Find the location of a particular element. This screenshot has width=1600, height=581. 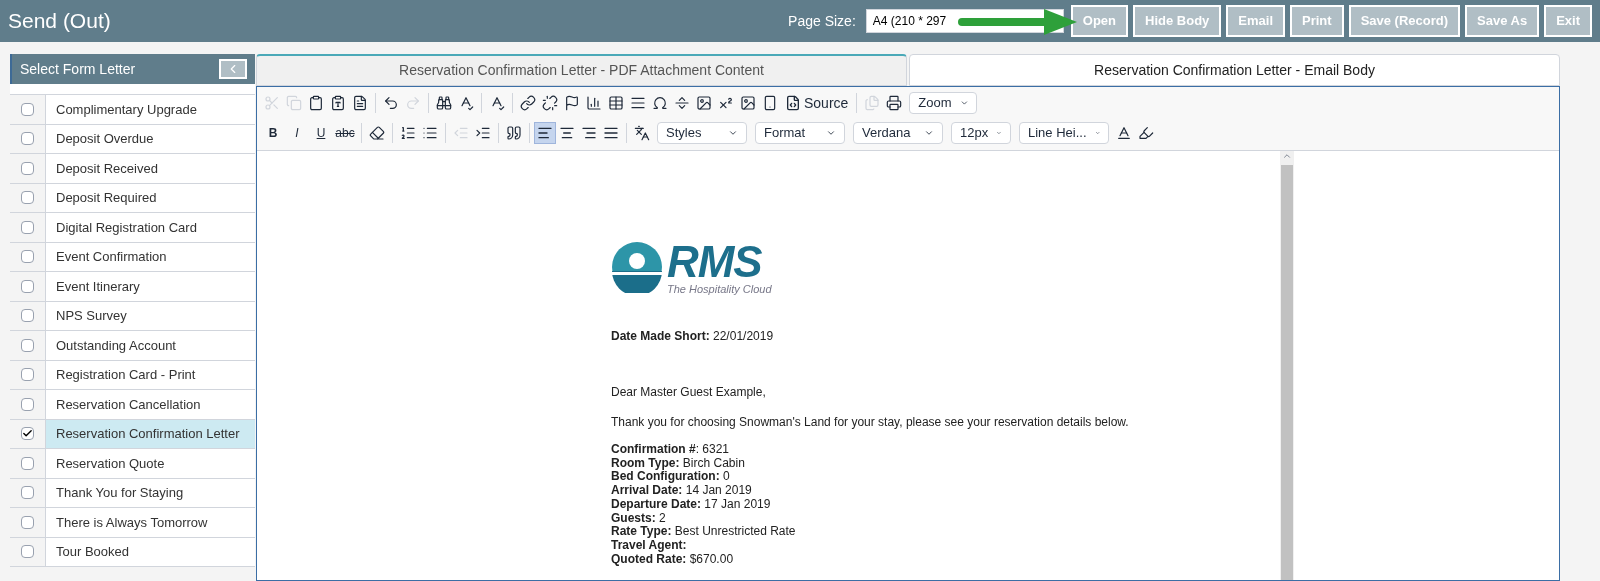

form-letter-name: Event Confirmation is located at coordinates (111, 257).